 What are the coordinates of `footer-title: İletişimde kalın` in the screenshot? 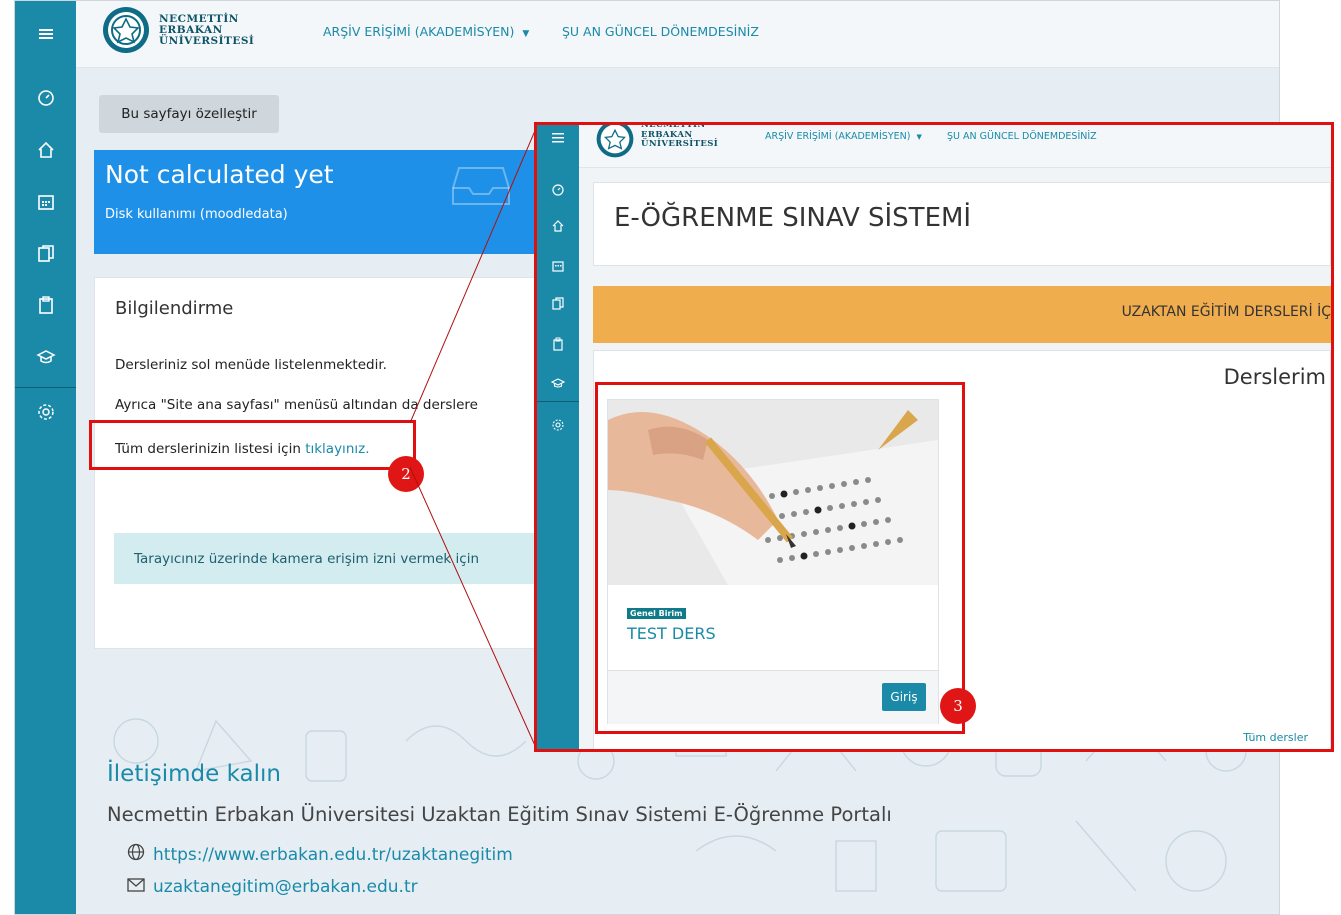 It's located at (194, 774).